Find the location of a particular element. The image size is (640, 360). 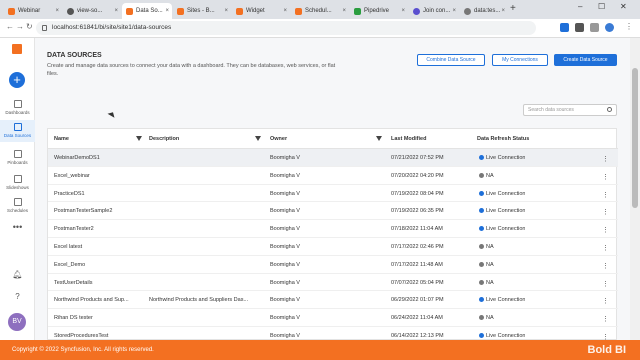

site-info-icon is located at coordinates (44, 28).